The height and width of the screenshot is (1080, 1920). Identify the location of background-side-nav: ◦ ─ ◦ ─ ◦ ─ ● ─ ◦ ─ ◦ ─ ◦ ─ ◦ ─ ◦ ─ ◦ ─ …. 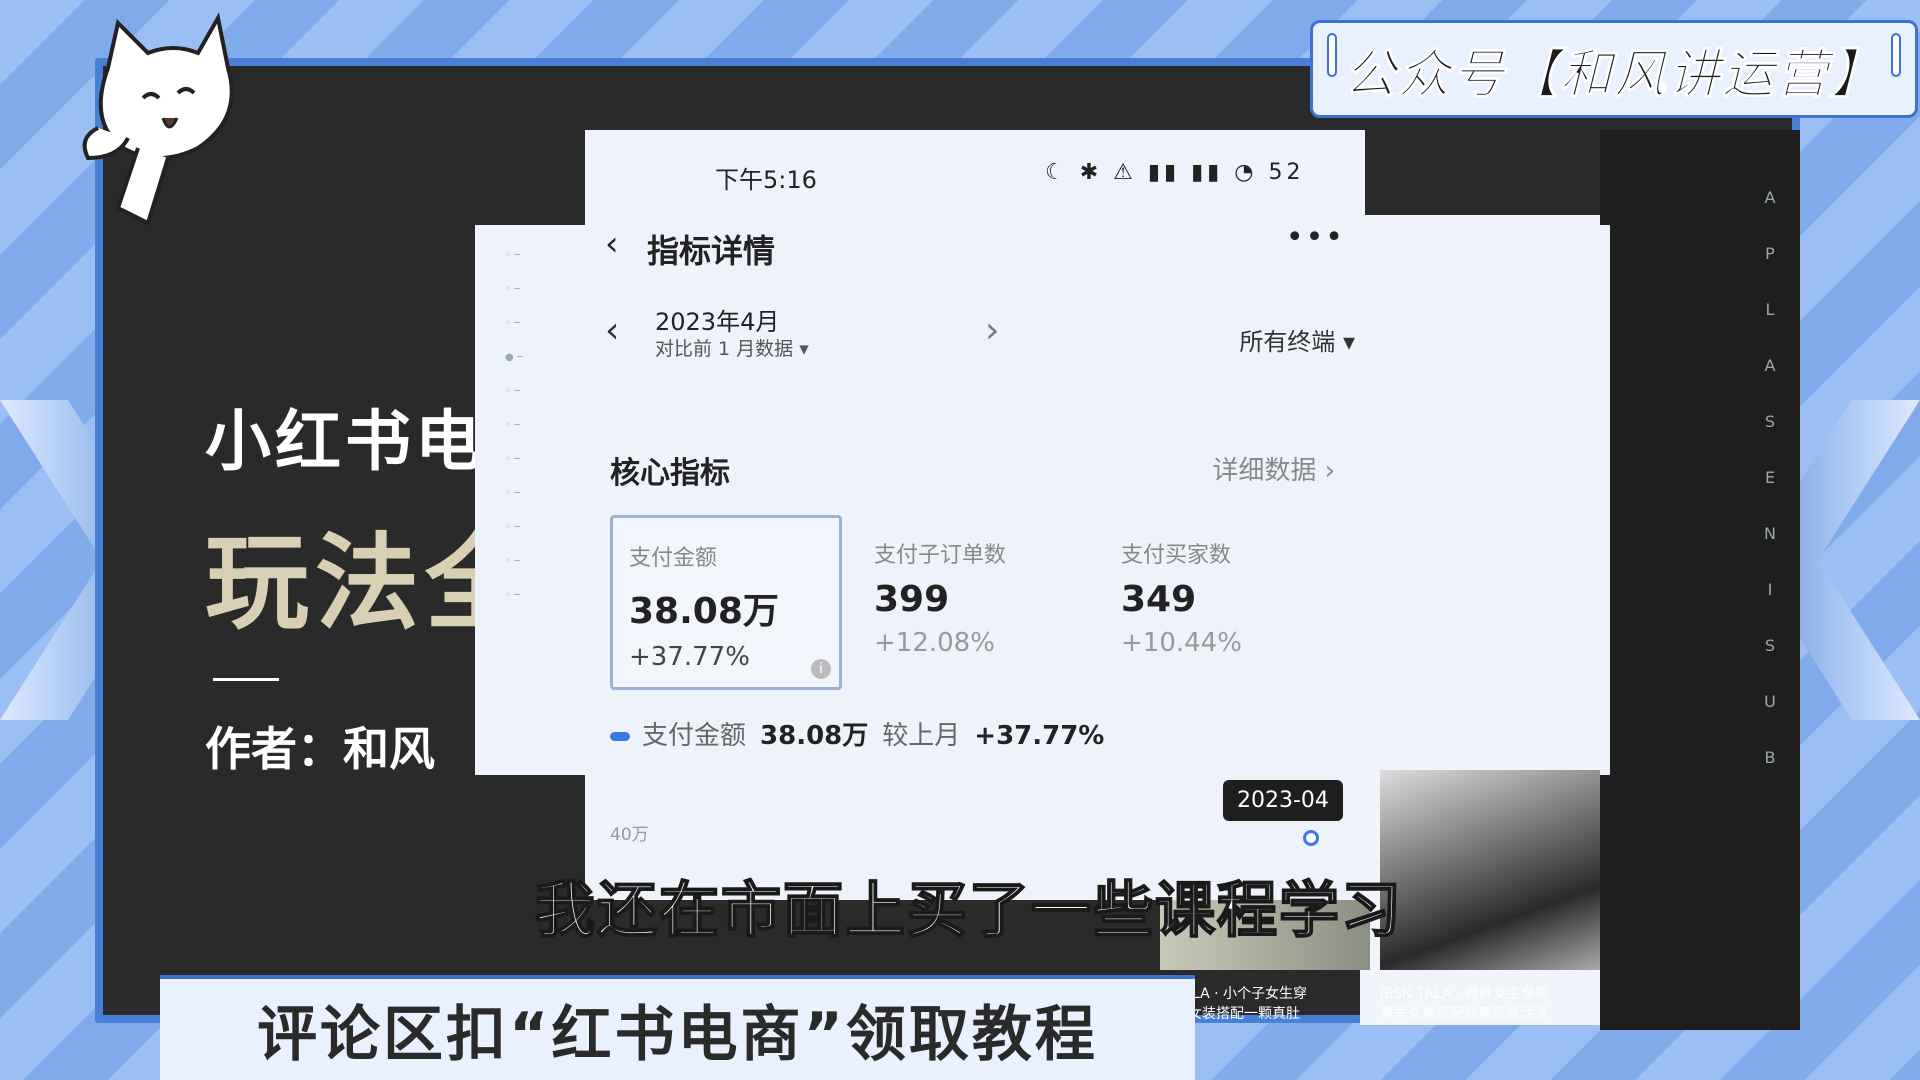
(535, 437).